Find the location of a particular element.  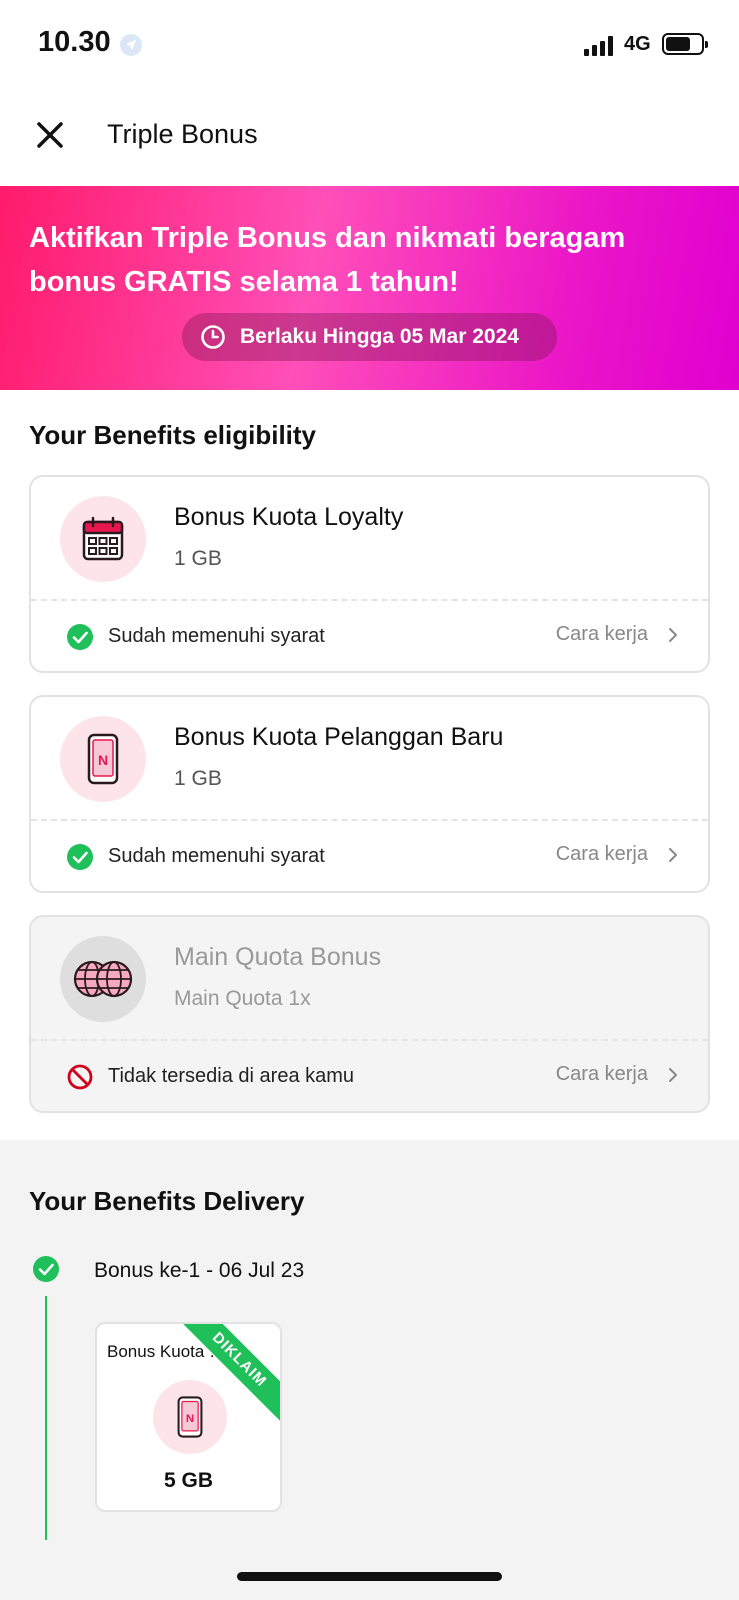

close-button is located at coordinates (50, 135).